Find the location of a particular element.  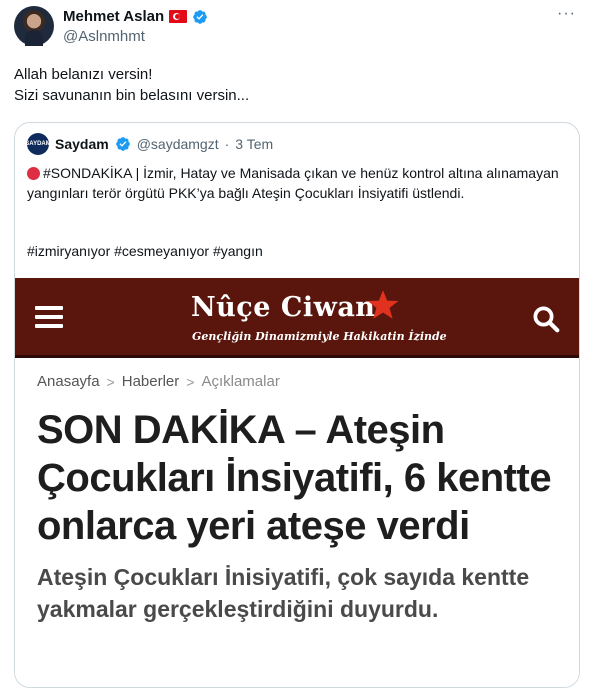

author-name-row: Mehmet Aslan is located at coordinates (135, 16).